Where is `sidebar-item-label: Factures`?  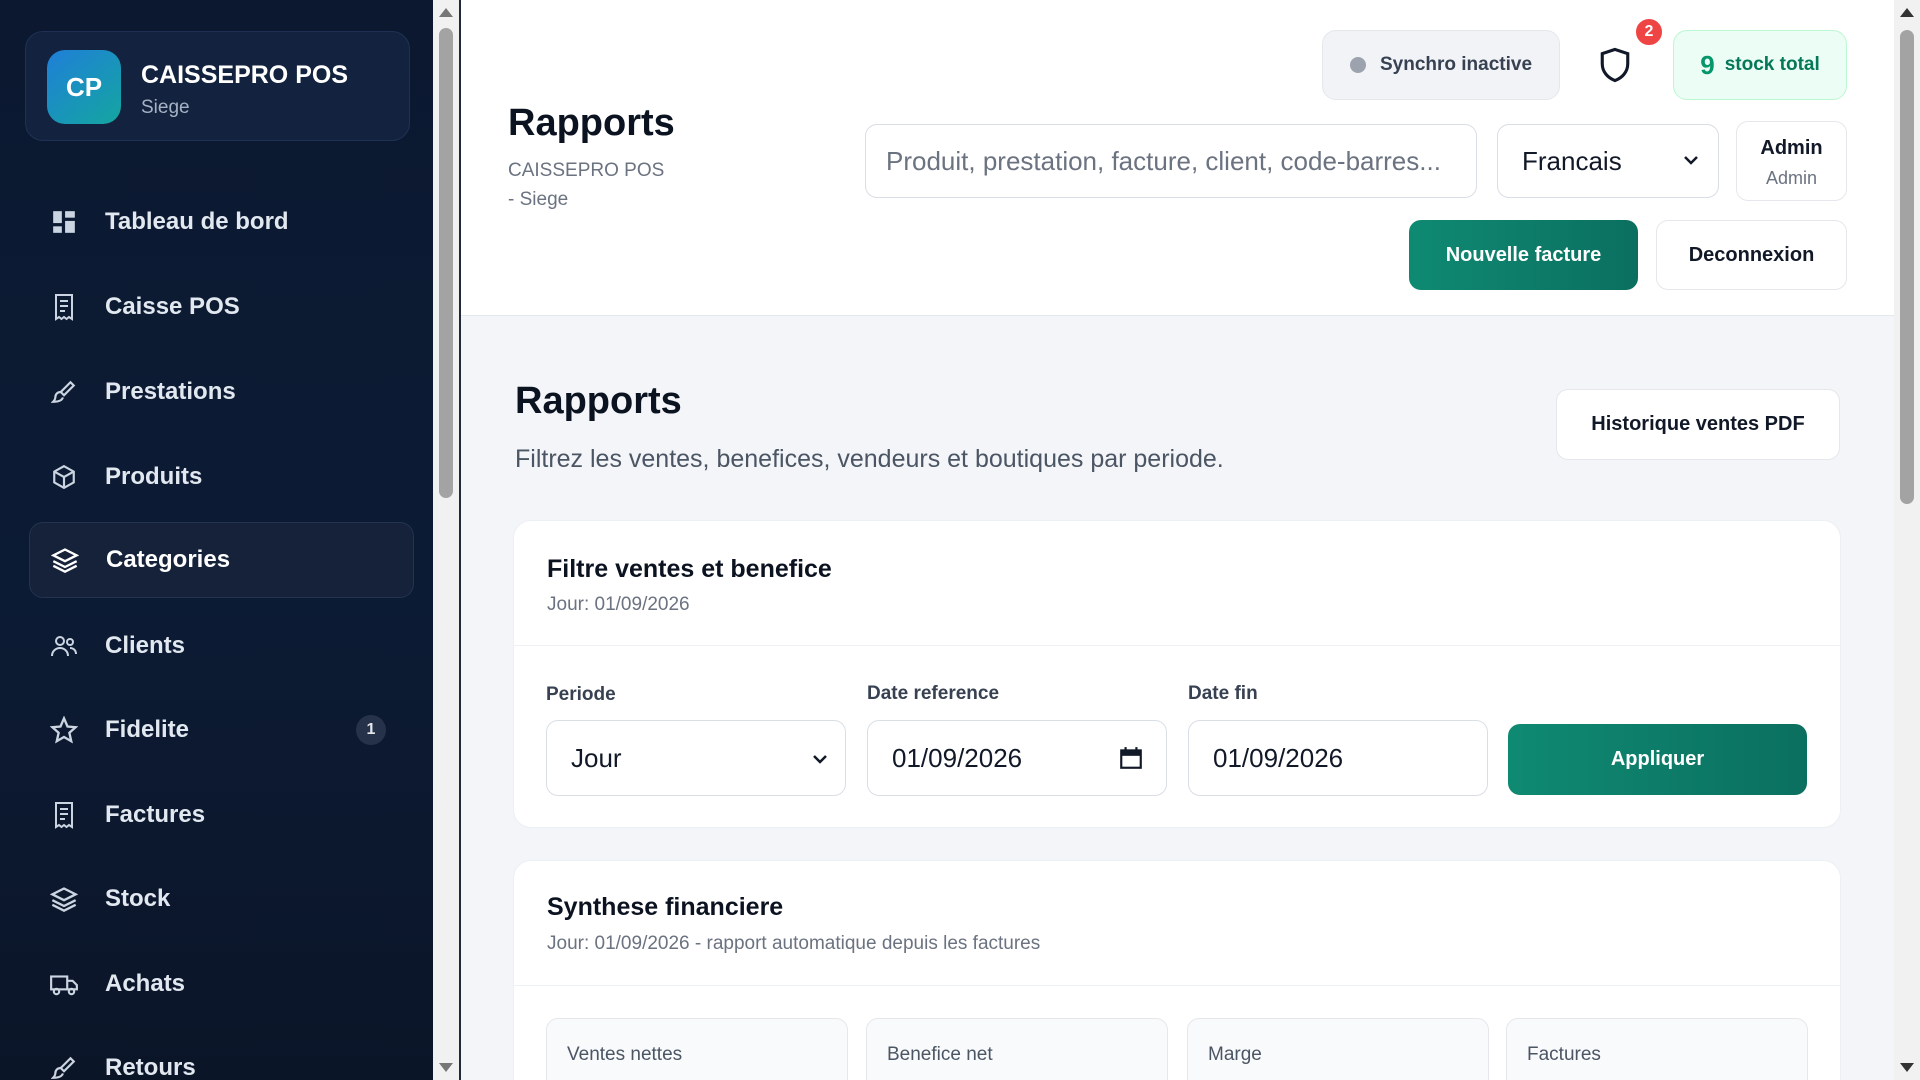 sidebar-item-label: Factures is located at coordinates (155, 814).